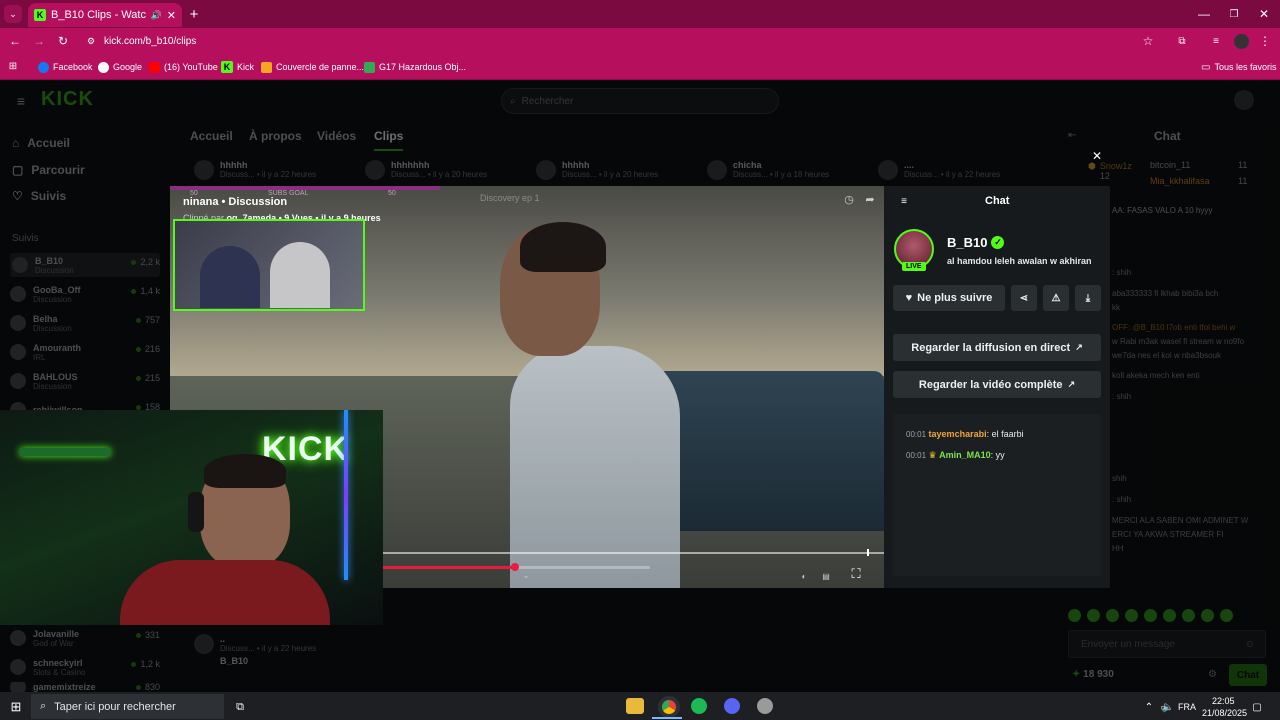 The height and width of the screenshot is (720, 1280). Describe the element at coordinates (13, 66) in the screenshot. I see `apps-grid-icon: ⊞` at that location.